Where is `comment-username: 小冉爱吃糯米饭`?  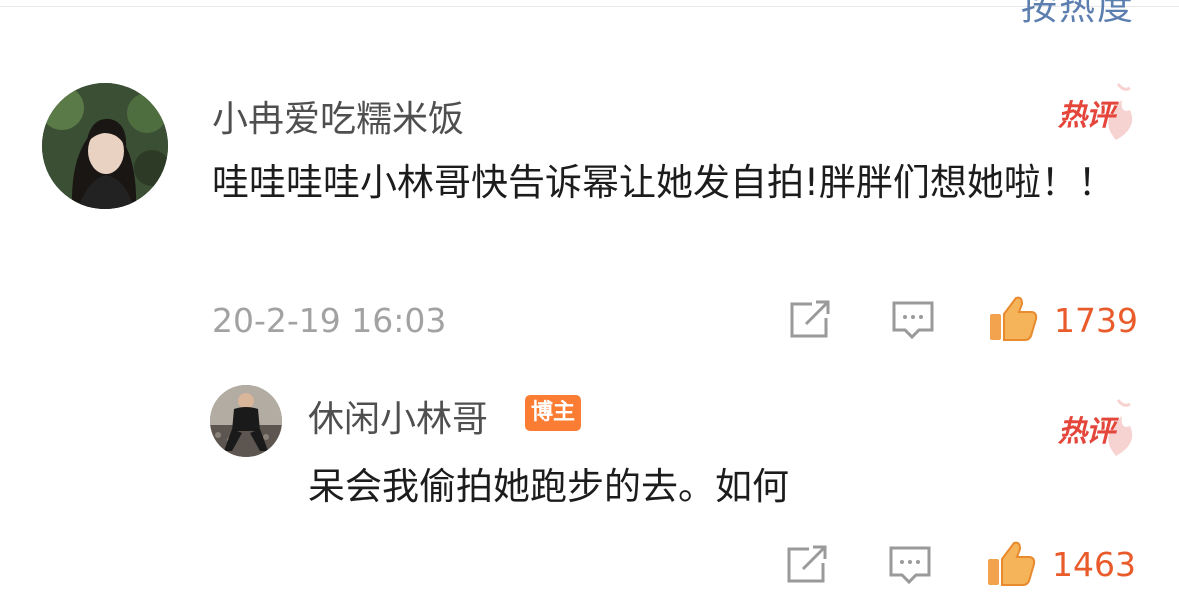 comment-username: 小冉爱吃糯米饭 is located at coordinates (338, 116).